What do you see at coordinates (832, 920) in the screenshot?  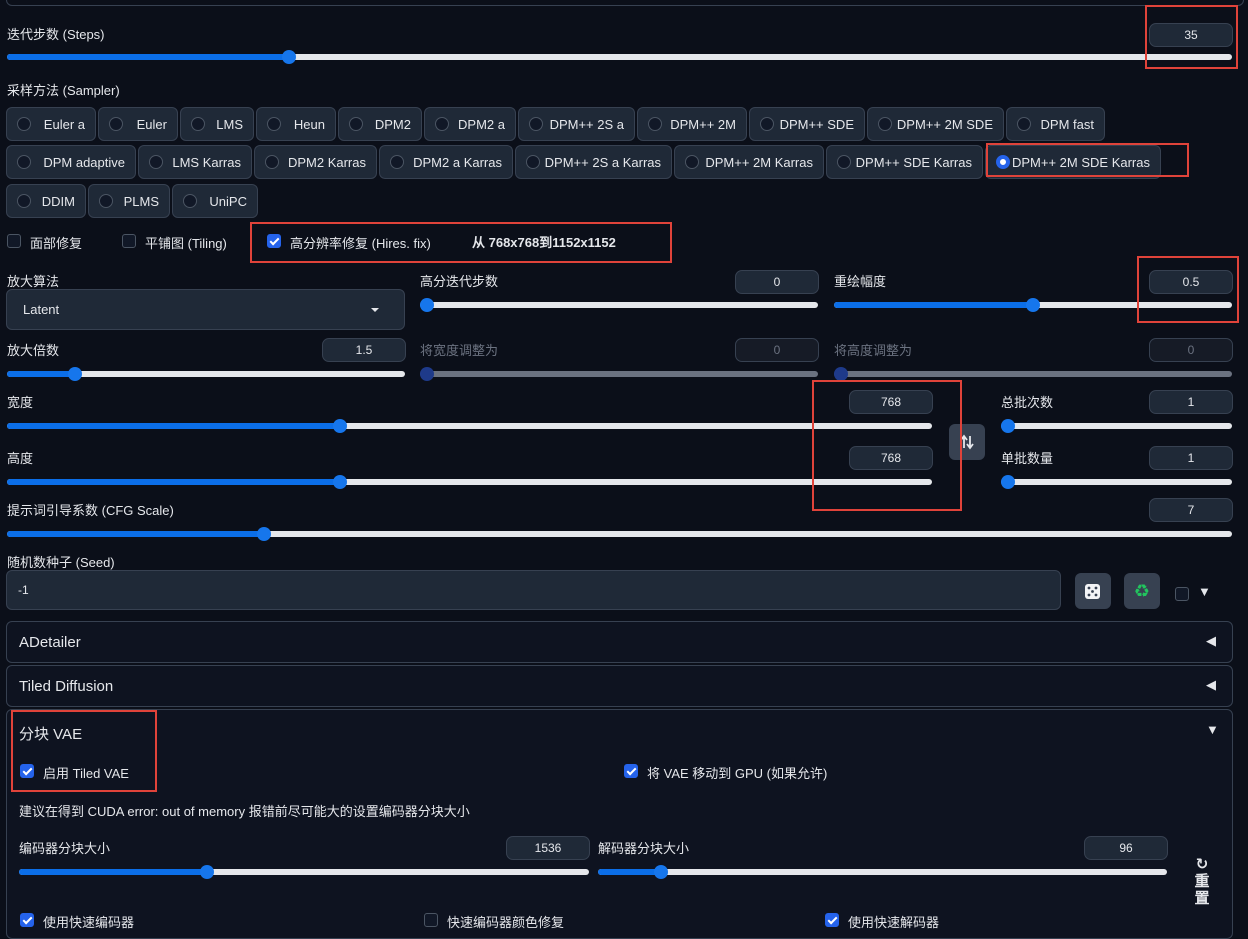 I see `fast-decoder-checkbox` at bounding box center [832, 920].